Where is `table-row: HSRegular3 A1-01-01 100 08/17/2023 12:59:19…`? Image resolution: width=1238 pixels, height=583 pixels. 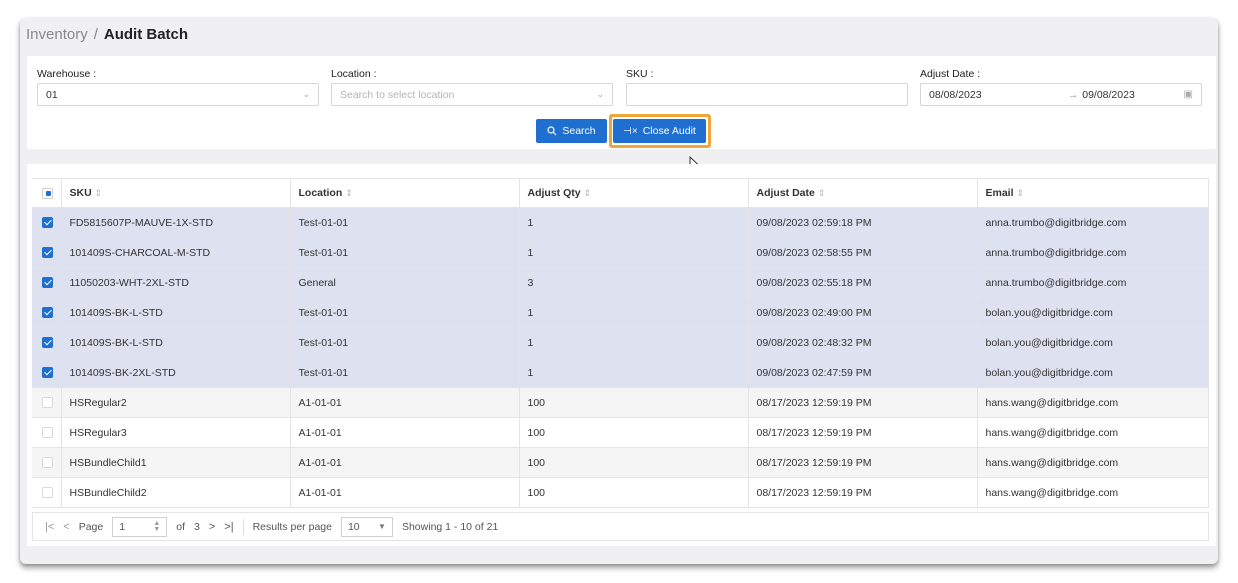
table-row: HSRegular3 A1-01-01 100 08/17/2023 12:59:19… is located at coordinates (620, 432).